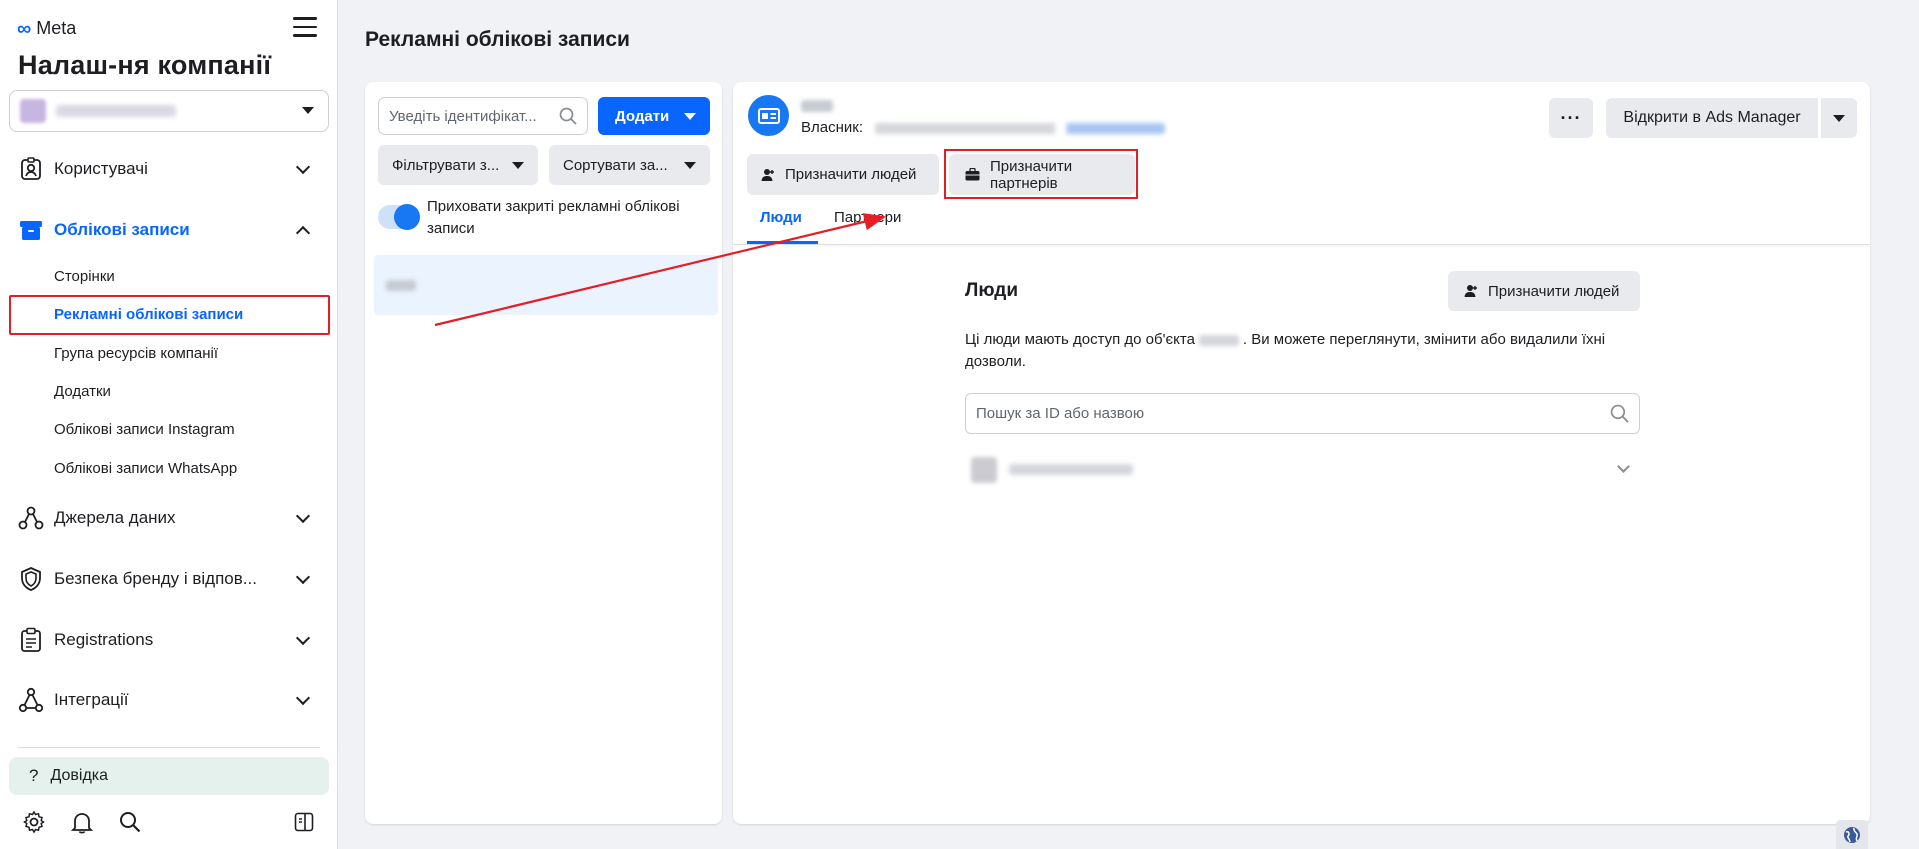  Describe the element at coordinates (303, 233) in the screenshot. I see `chevron-up-icon` at that location.